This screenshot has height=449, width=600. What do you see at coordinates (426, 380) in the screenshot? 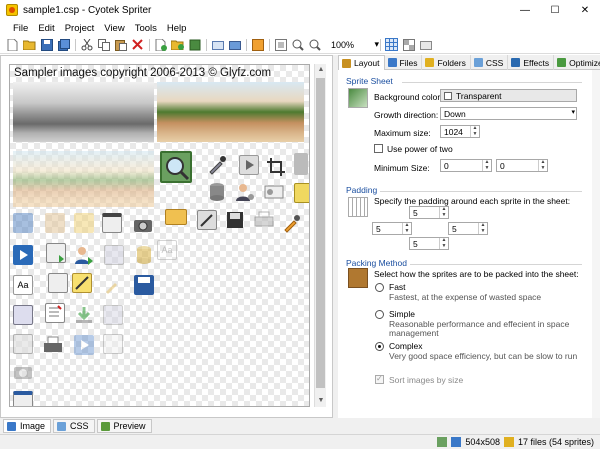
I see `sort-images-label: Sort images by size` at bounding box center [426, 380].